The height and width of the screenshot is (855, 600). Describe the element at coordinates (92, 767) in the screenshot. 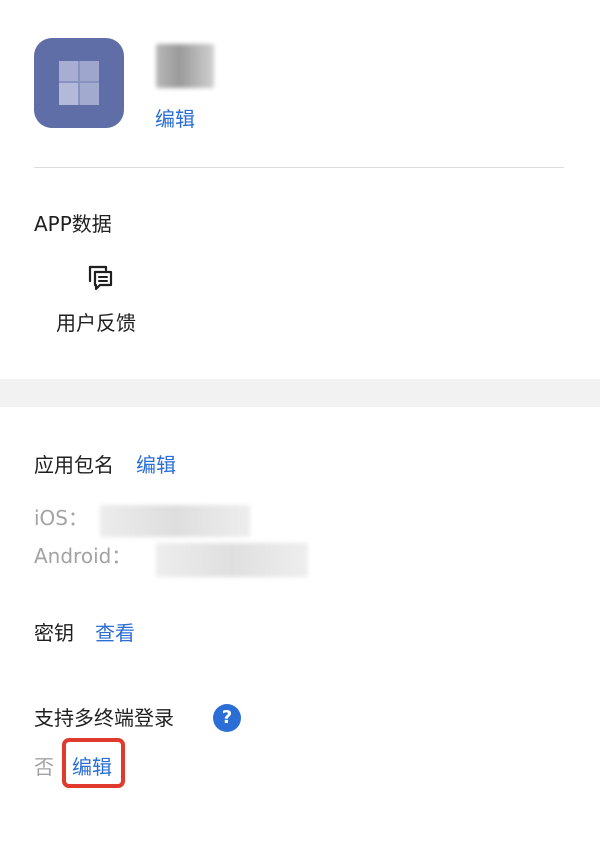

I see `multi-login-edit-link: 编辑` at that location.